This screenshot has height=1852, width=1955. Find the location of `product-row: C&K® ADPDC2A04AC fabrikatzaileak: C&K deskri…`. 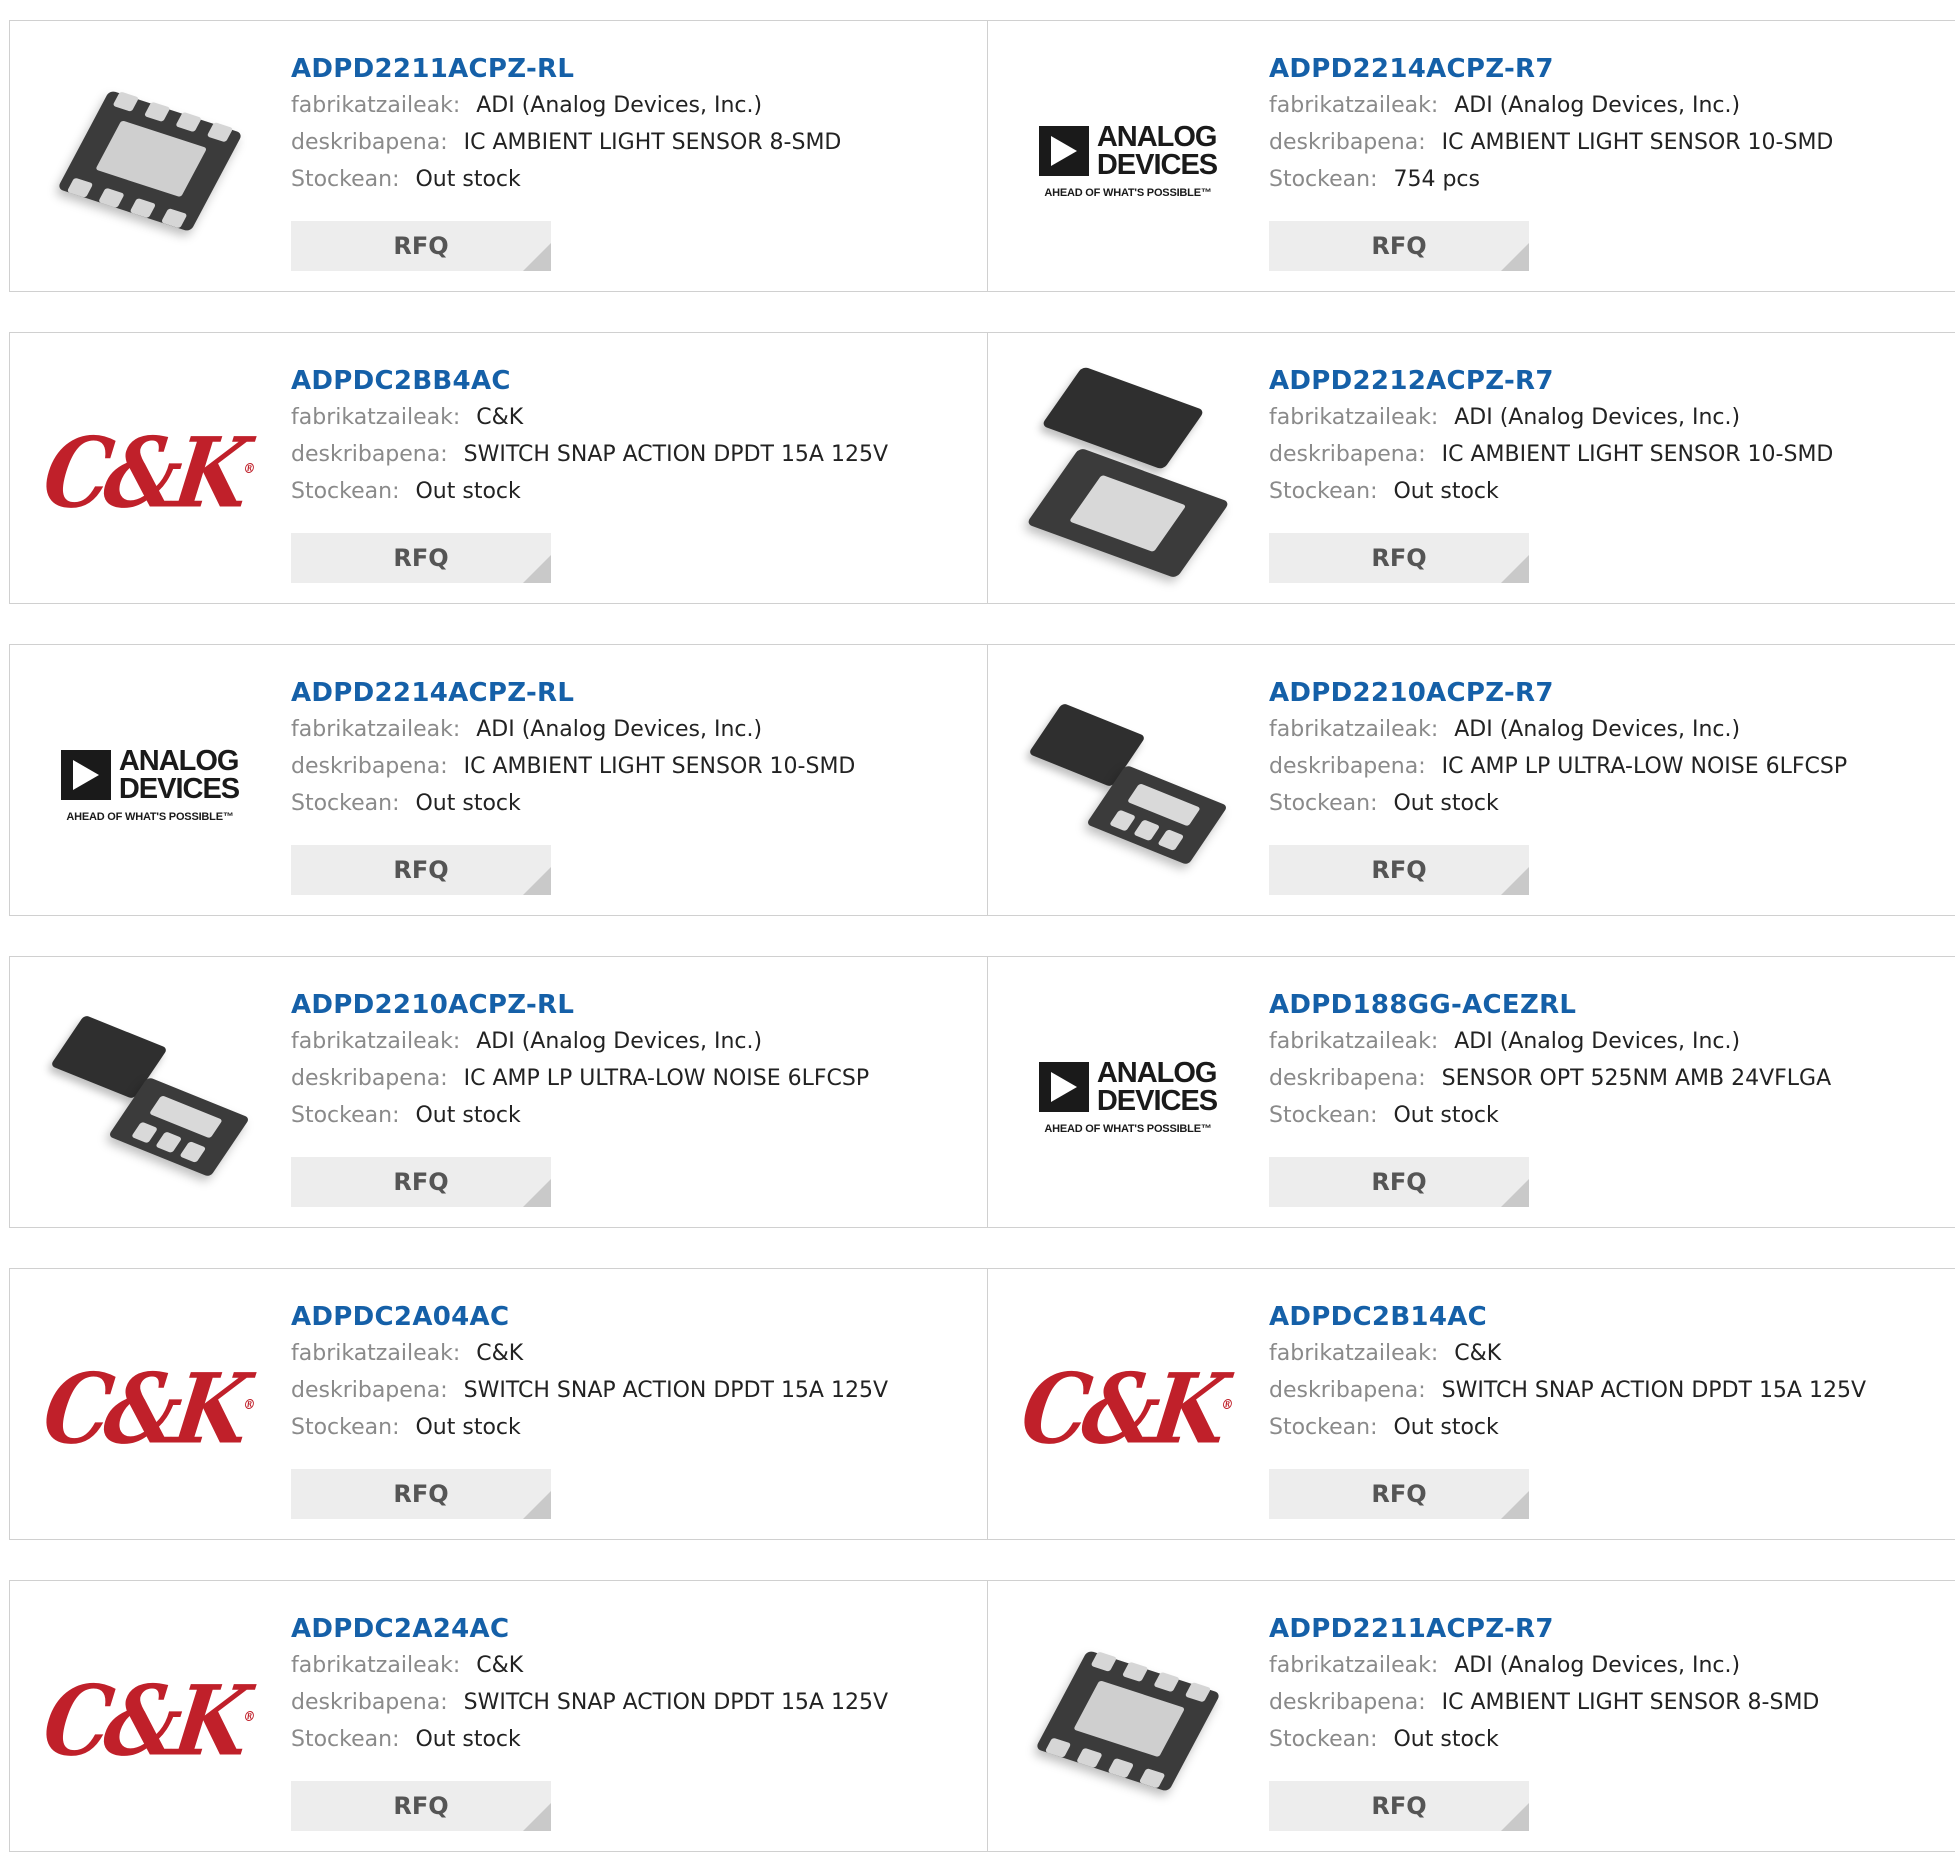

product-row: C&K® ADPDC2A04AC fabrikatzaileak: C&K deskri… is located at coordinates (982, 1404).